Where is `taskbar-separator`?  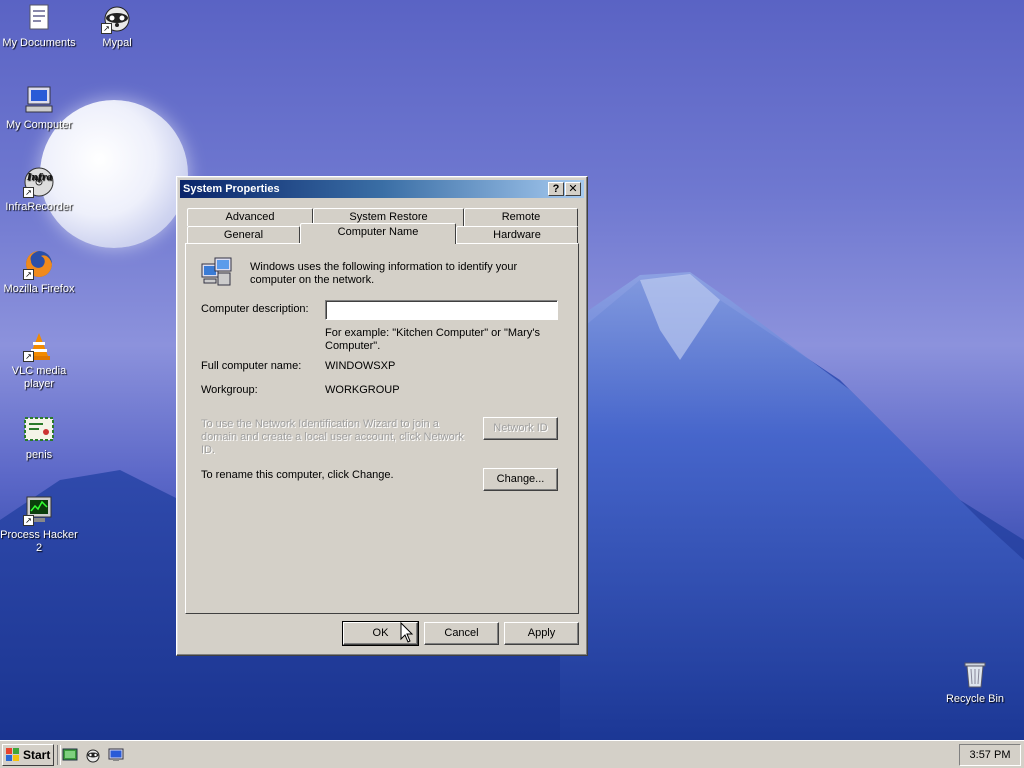
taskbar-separator is located at coordinates (59, 755).